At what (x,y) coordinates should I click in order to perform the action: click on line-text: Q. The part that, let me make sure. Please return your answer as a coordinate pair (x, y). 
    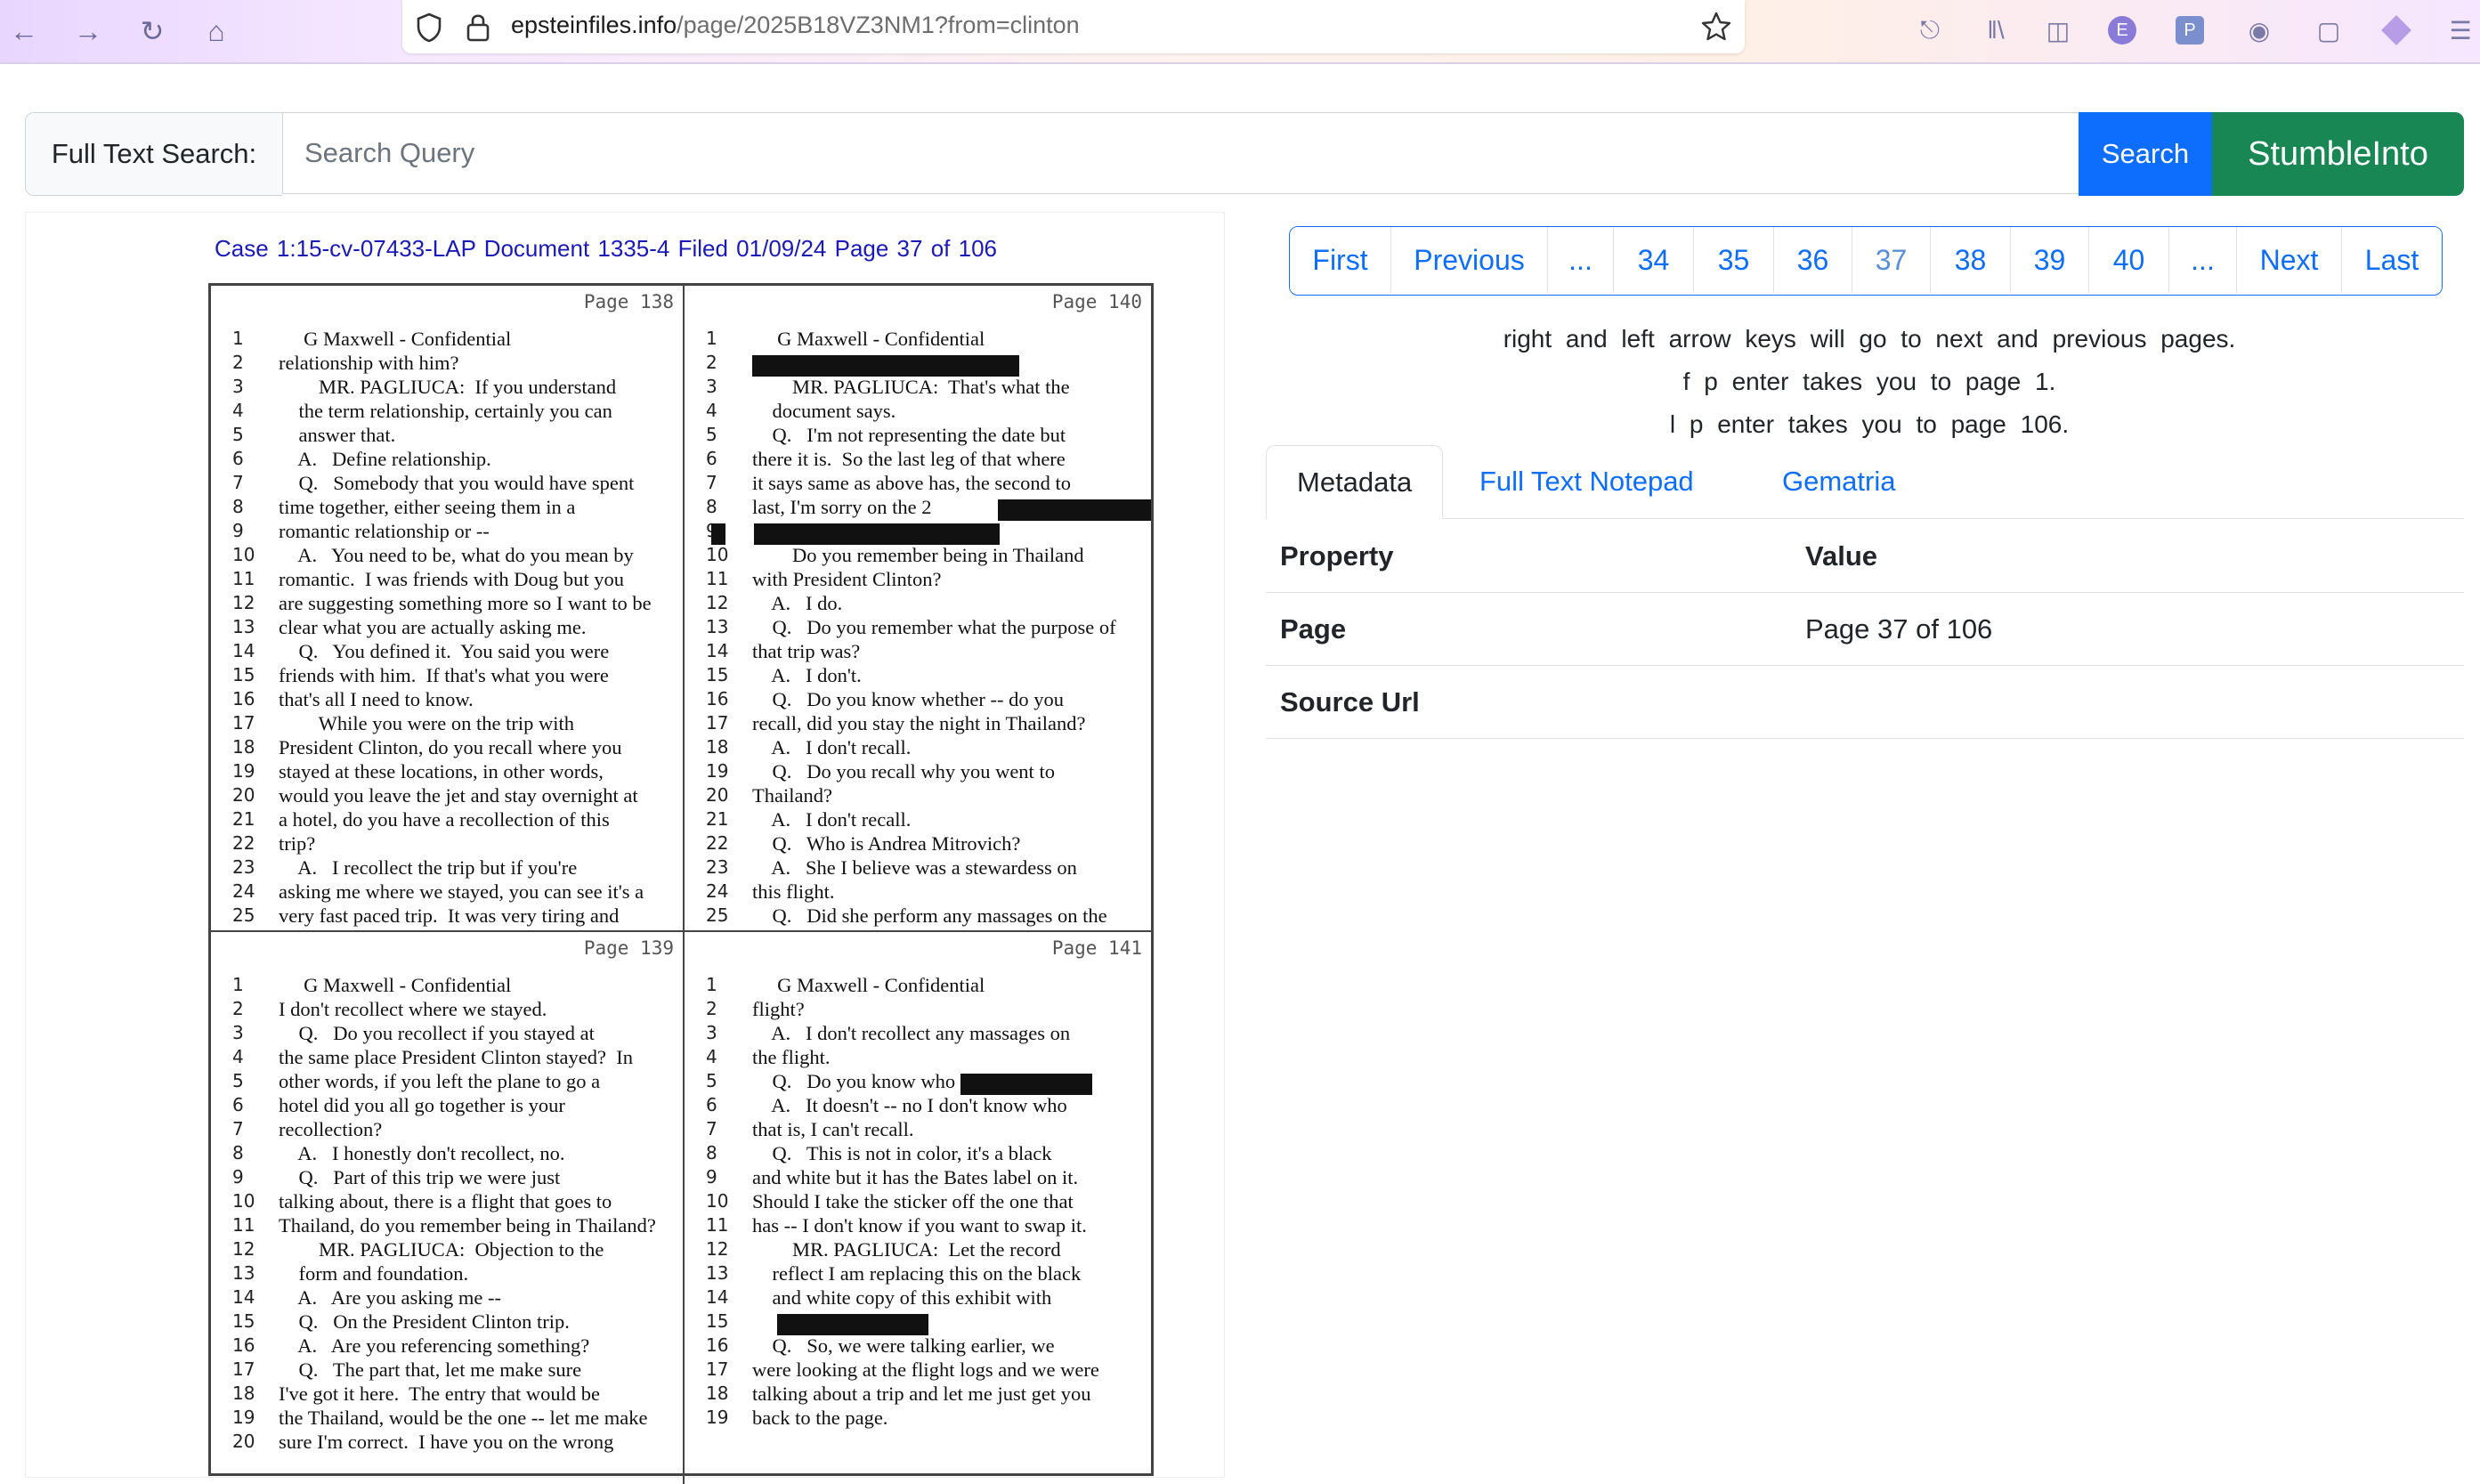
    Looking at the image, I should click on (430, 1369).